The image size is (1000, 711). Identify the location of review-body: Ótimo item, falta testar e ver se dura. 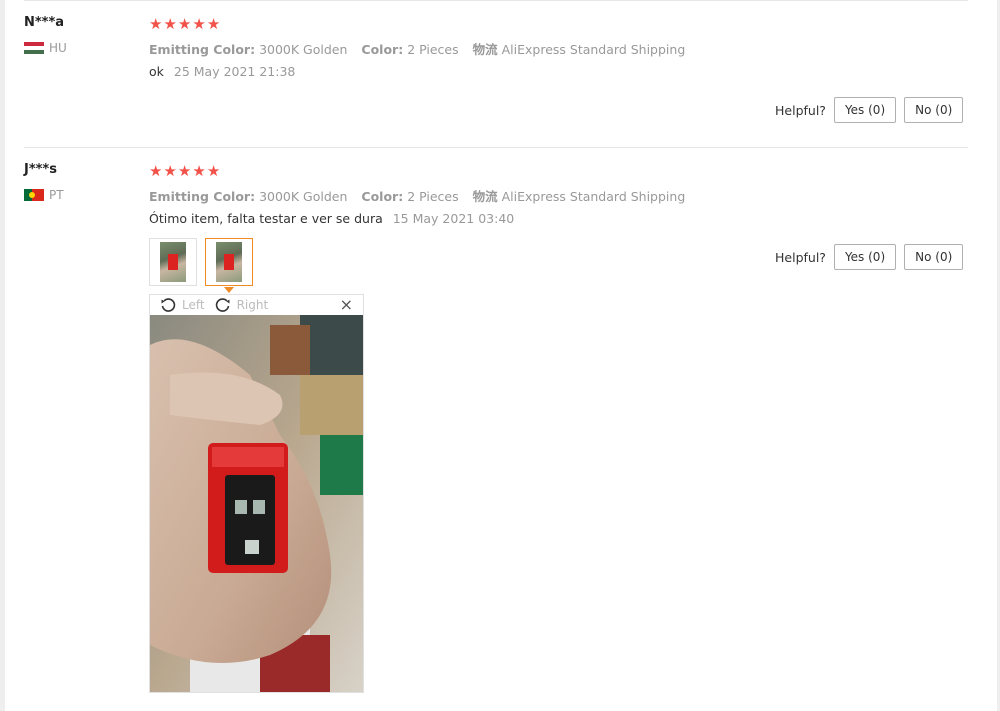
(266, 218).